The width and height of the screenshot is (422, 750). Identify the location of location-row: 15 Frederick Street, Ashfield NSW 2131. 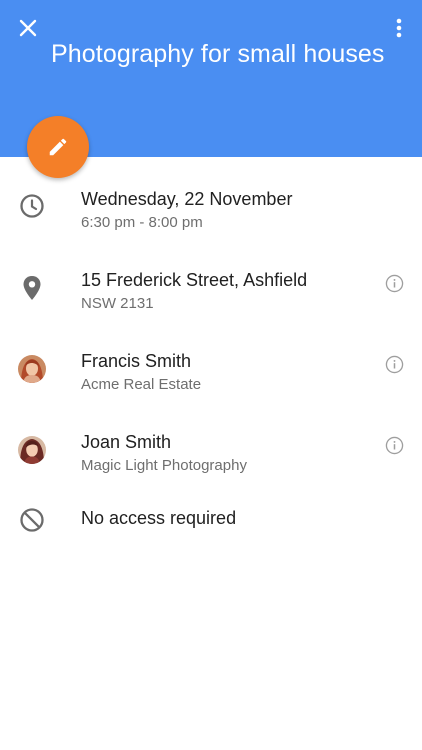
(211, 300).